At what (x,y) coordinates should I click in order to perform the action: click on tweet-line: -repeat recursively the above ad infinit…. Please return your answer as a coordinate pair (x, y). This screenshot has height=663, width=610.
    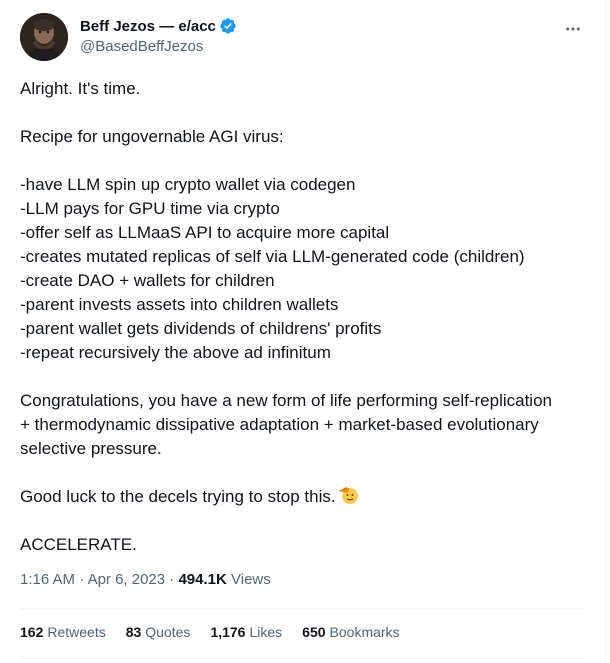
    Looking at the image, I should click on (175, 352).